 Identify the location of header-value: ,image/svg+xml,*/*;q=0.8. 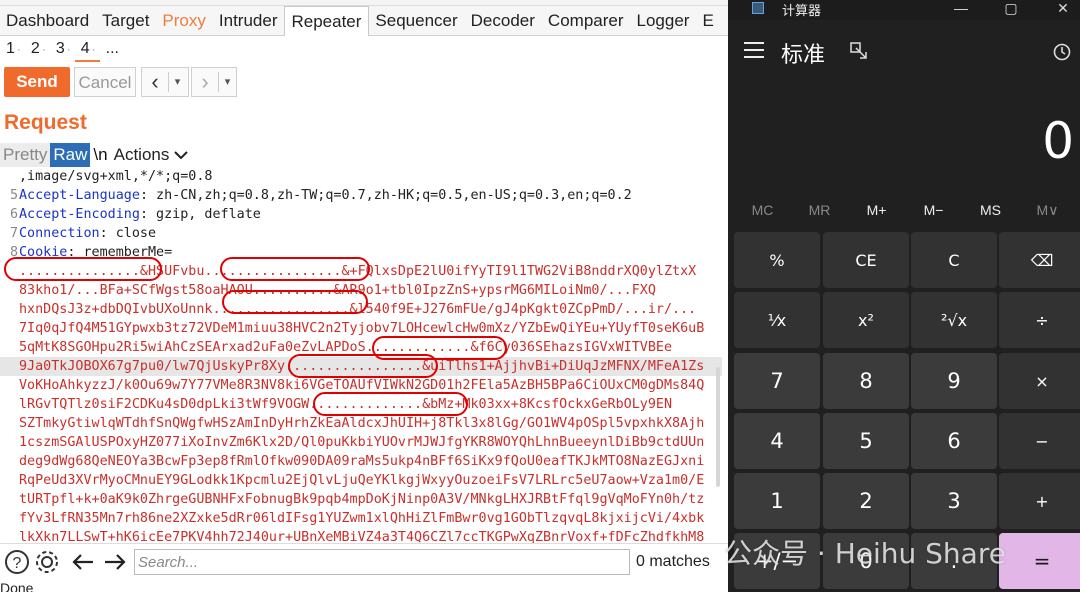
(116, 176).